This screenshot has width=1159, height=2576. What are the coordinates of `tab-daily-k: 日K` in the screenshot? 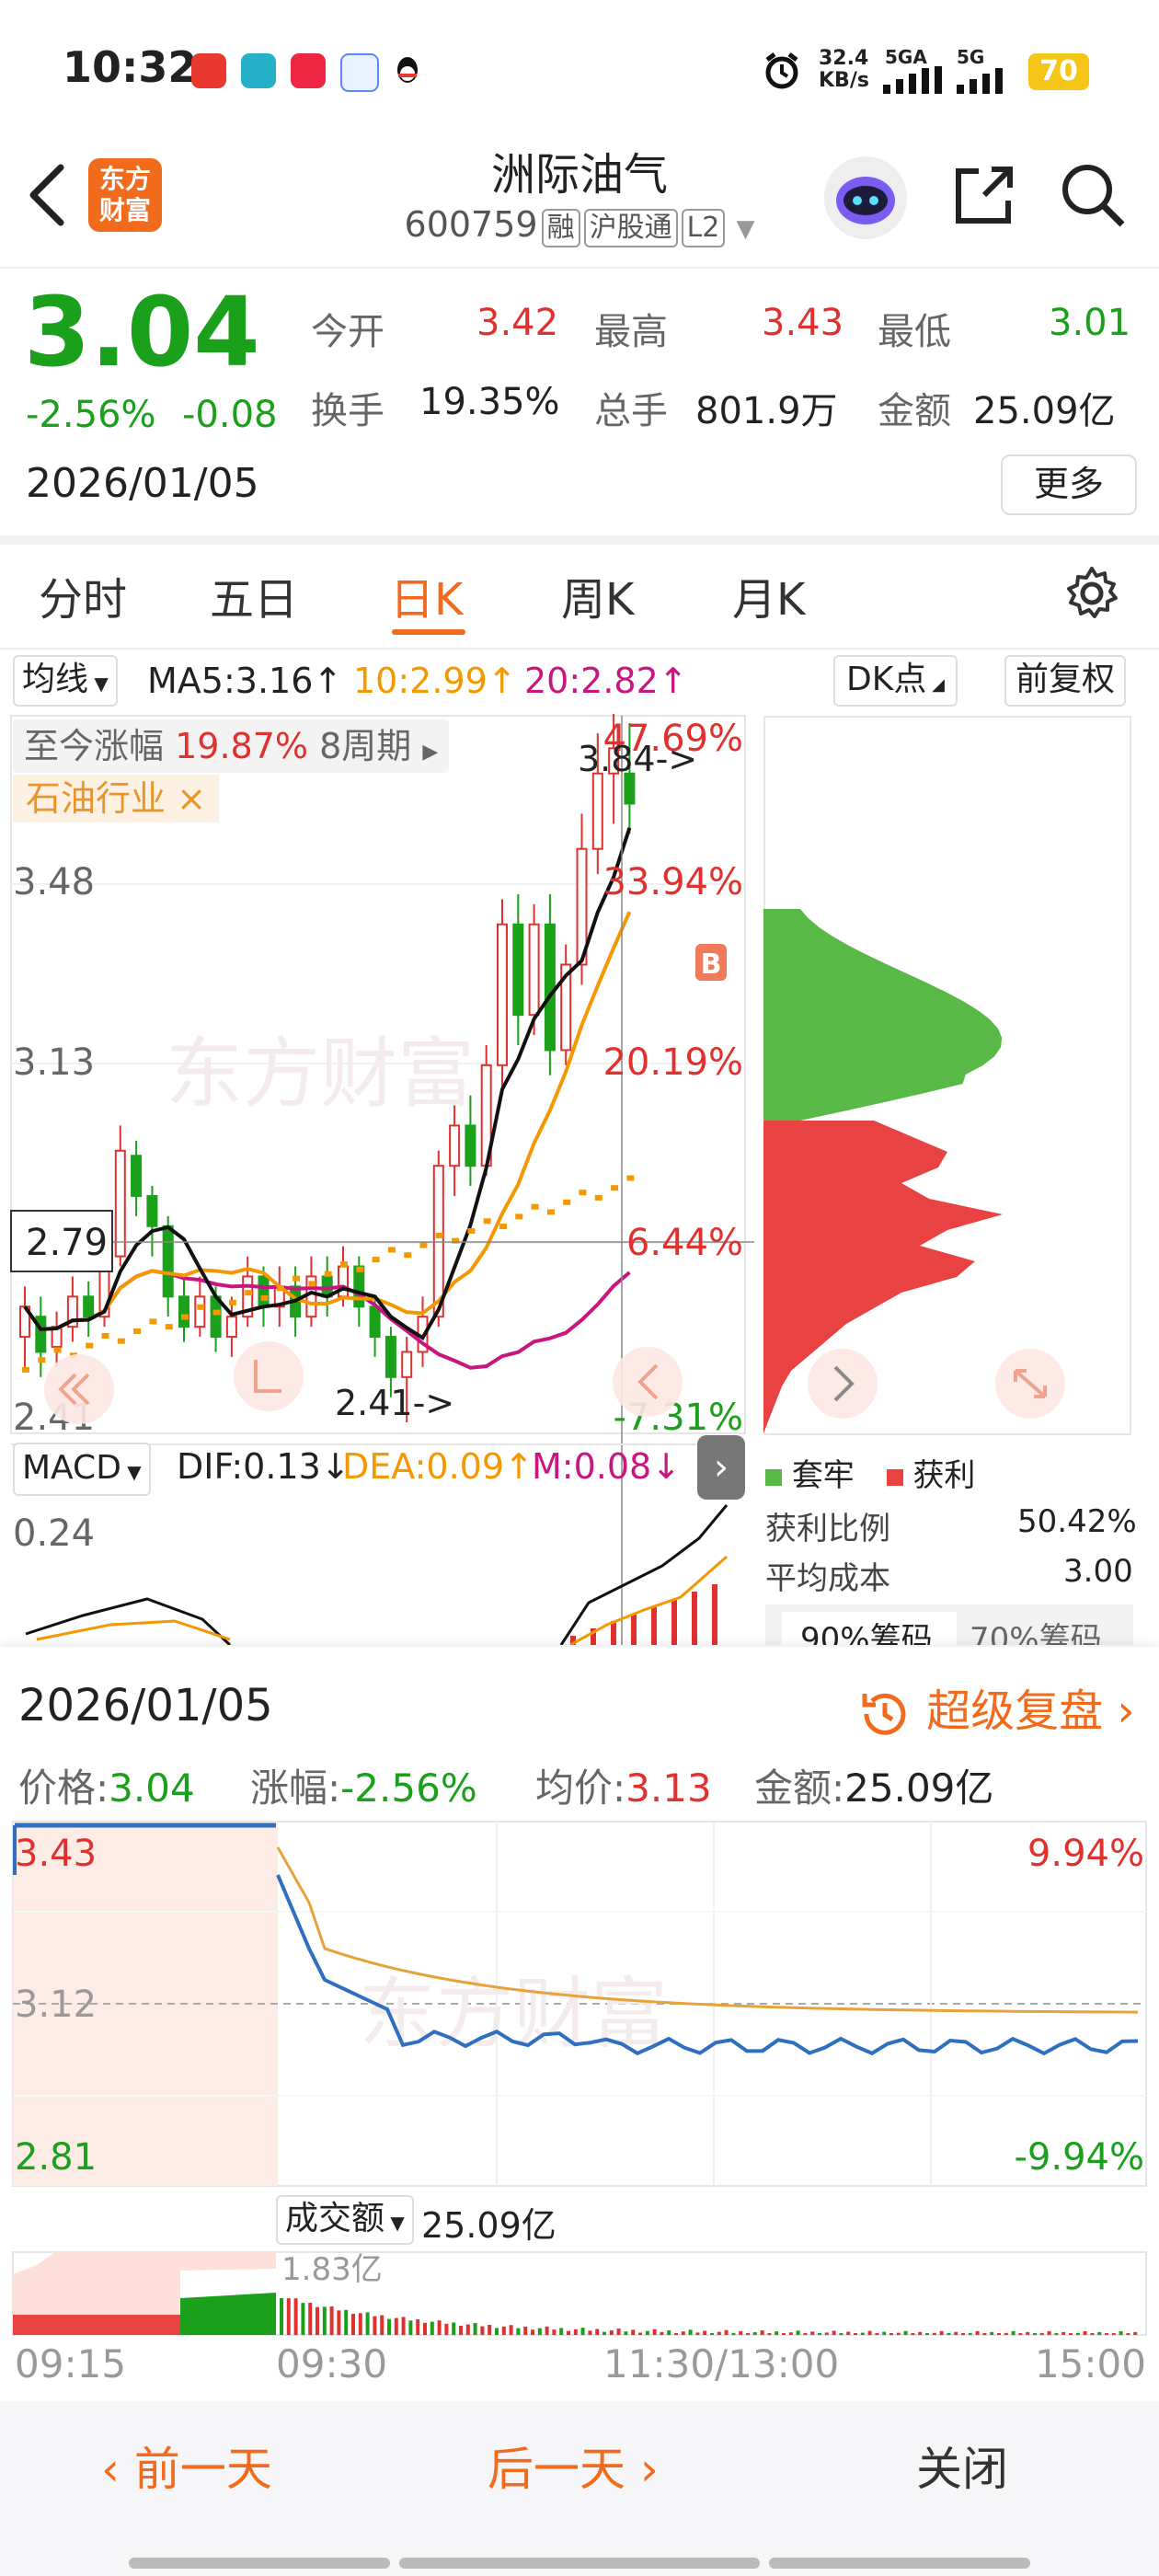 It's located at (426, 595).